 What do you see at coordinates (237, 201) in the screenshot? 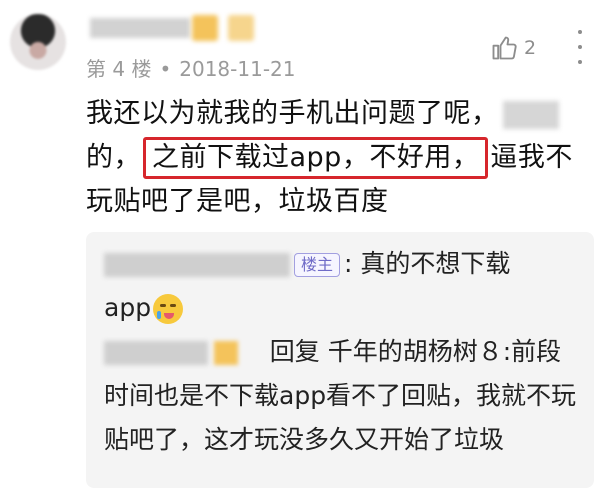
I see `comment-line3: 玩贴吧了是吧，垃圾百度` at bounding box center [237, 201].